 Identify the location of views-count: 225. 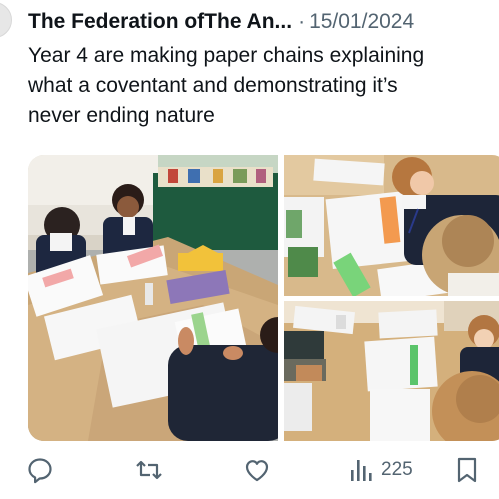
(397, 469).